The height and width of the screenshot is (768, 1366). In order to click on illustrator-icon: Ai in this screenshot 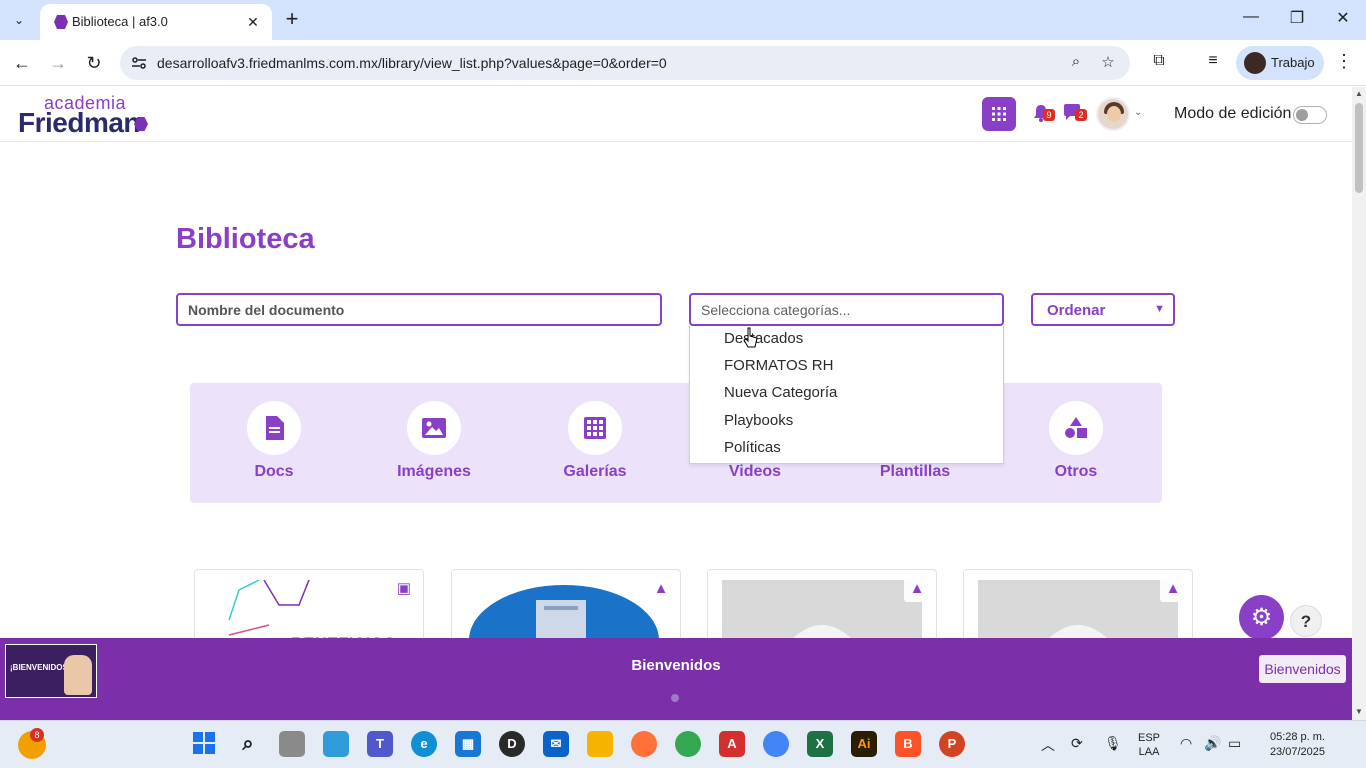, I will do `click(864, 744)`.